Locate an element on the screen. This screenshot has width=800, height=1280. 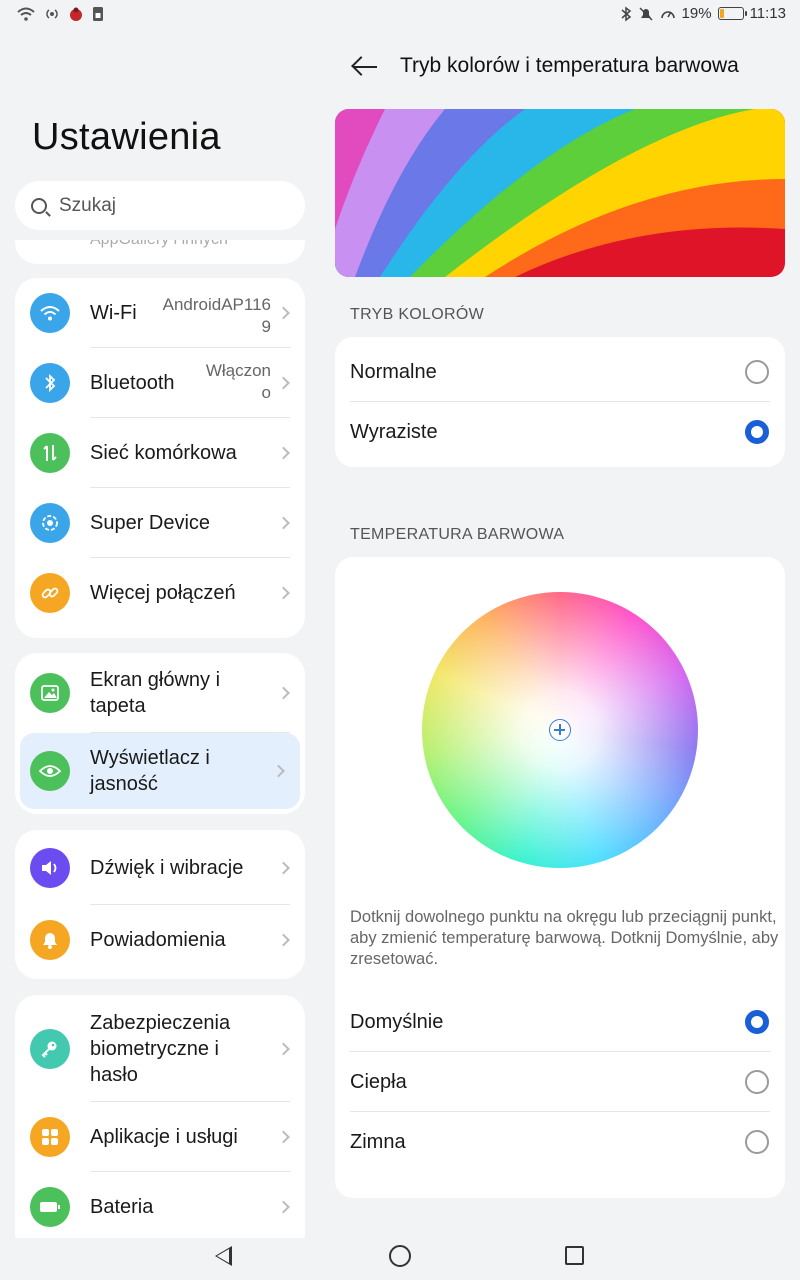
apps-icon is located at coordinates (50, 1137).